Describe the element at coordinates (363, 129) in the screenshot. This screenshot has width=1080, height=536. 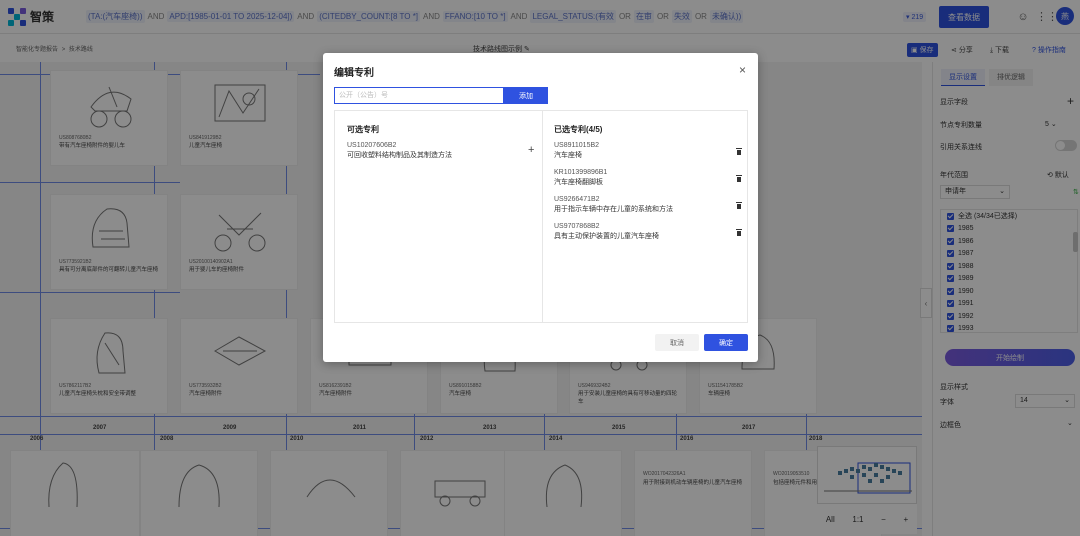
I see `available-title: 可选专利` at that location.